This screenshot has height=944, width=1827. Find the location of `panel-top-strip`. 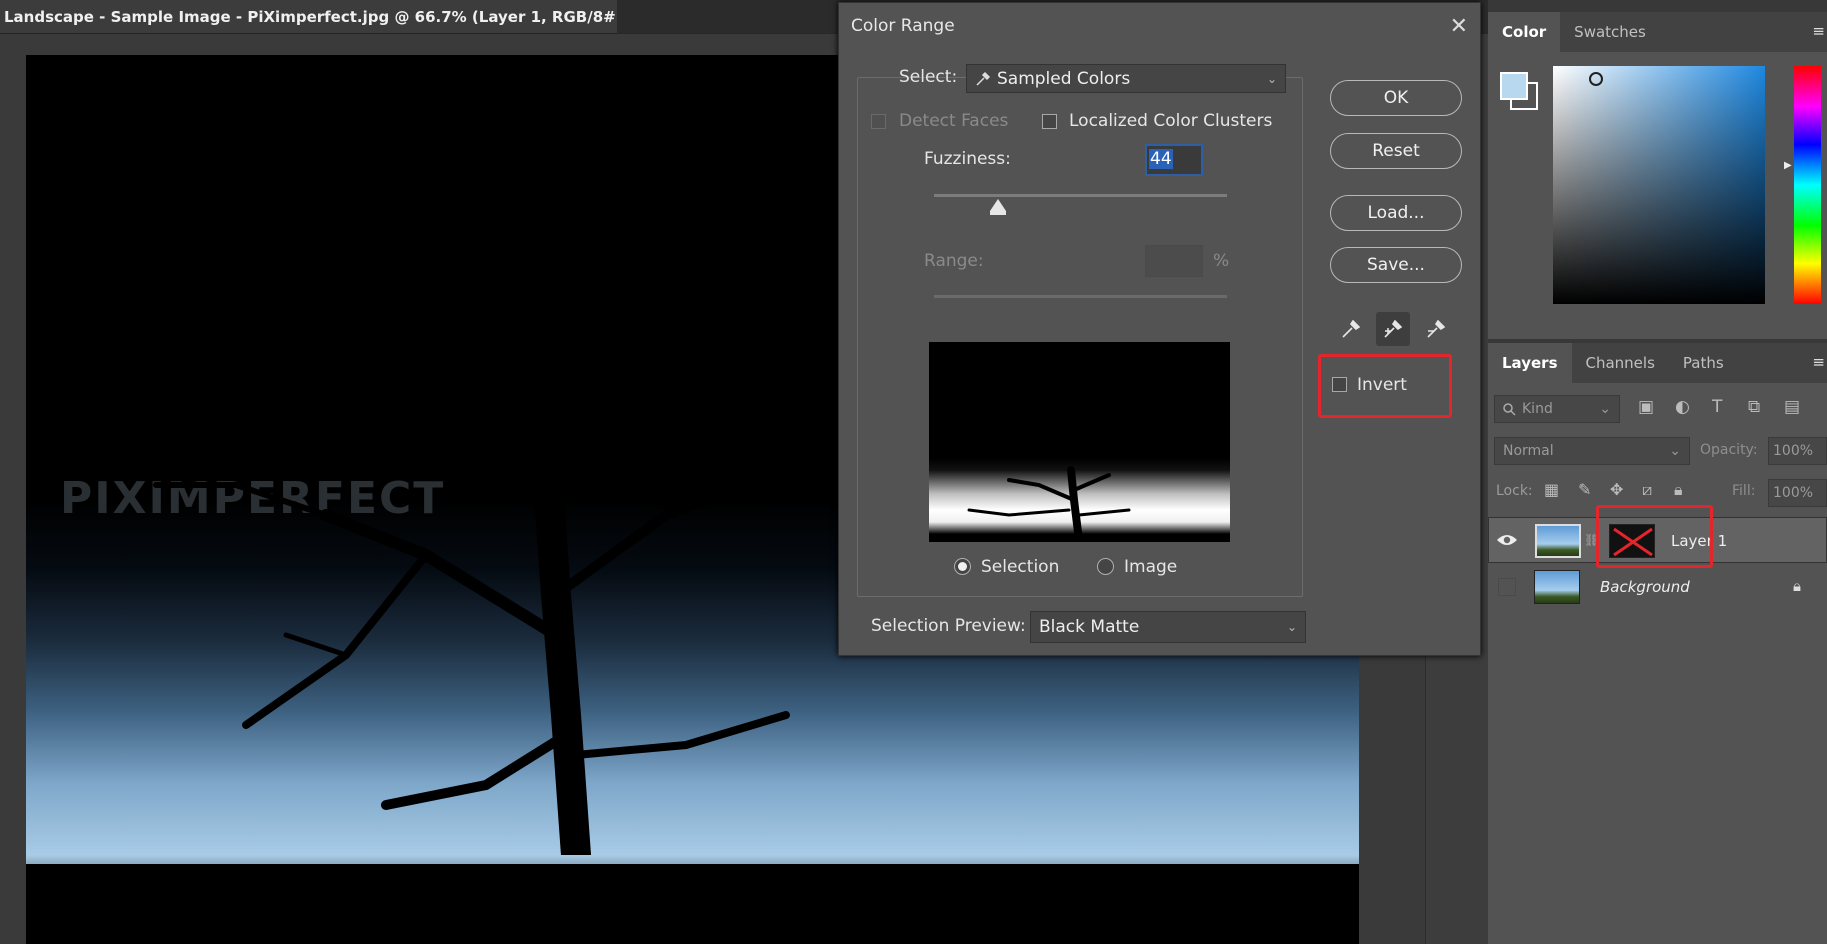

panel-top-strip is located at coordinates (1657, 6).